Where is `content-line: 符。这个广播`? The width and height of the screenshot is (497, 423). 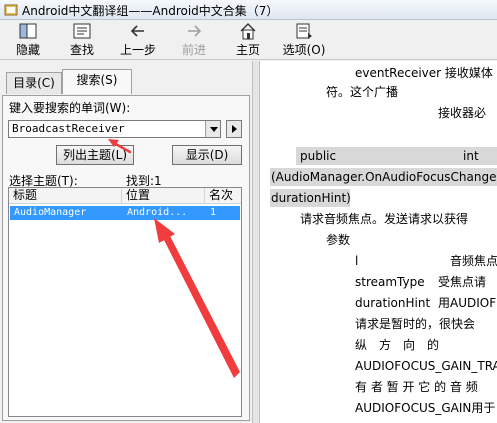 content-line: 符。这个广播 is located at coordinates (362, 92).